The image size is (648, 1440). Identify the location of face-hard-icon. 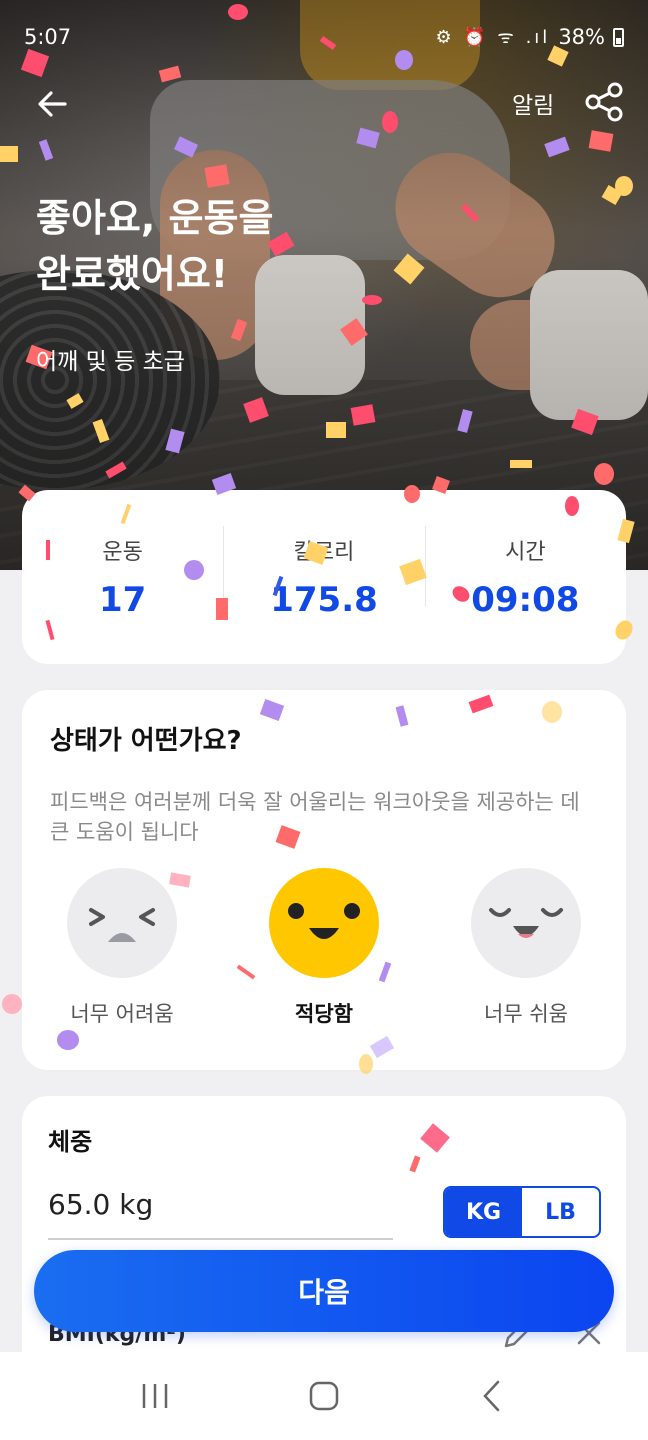
(122, 923).